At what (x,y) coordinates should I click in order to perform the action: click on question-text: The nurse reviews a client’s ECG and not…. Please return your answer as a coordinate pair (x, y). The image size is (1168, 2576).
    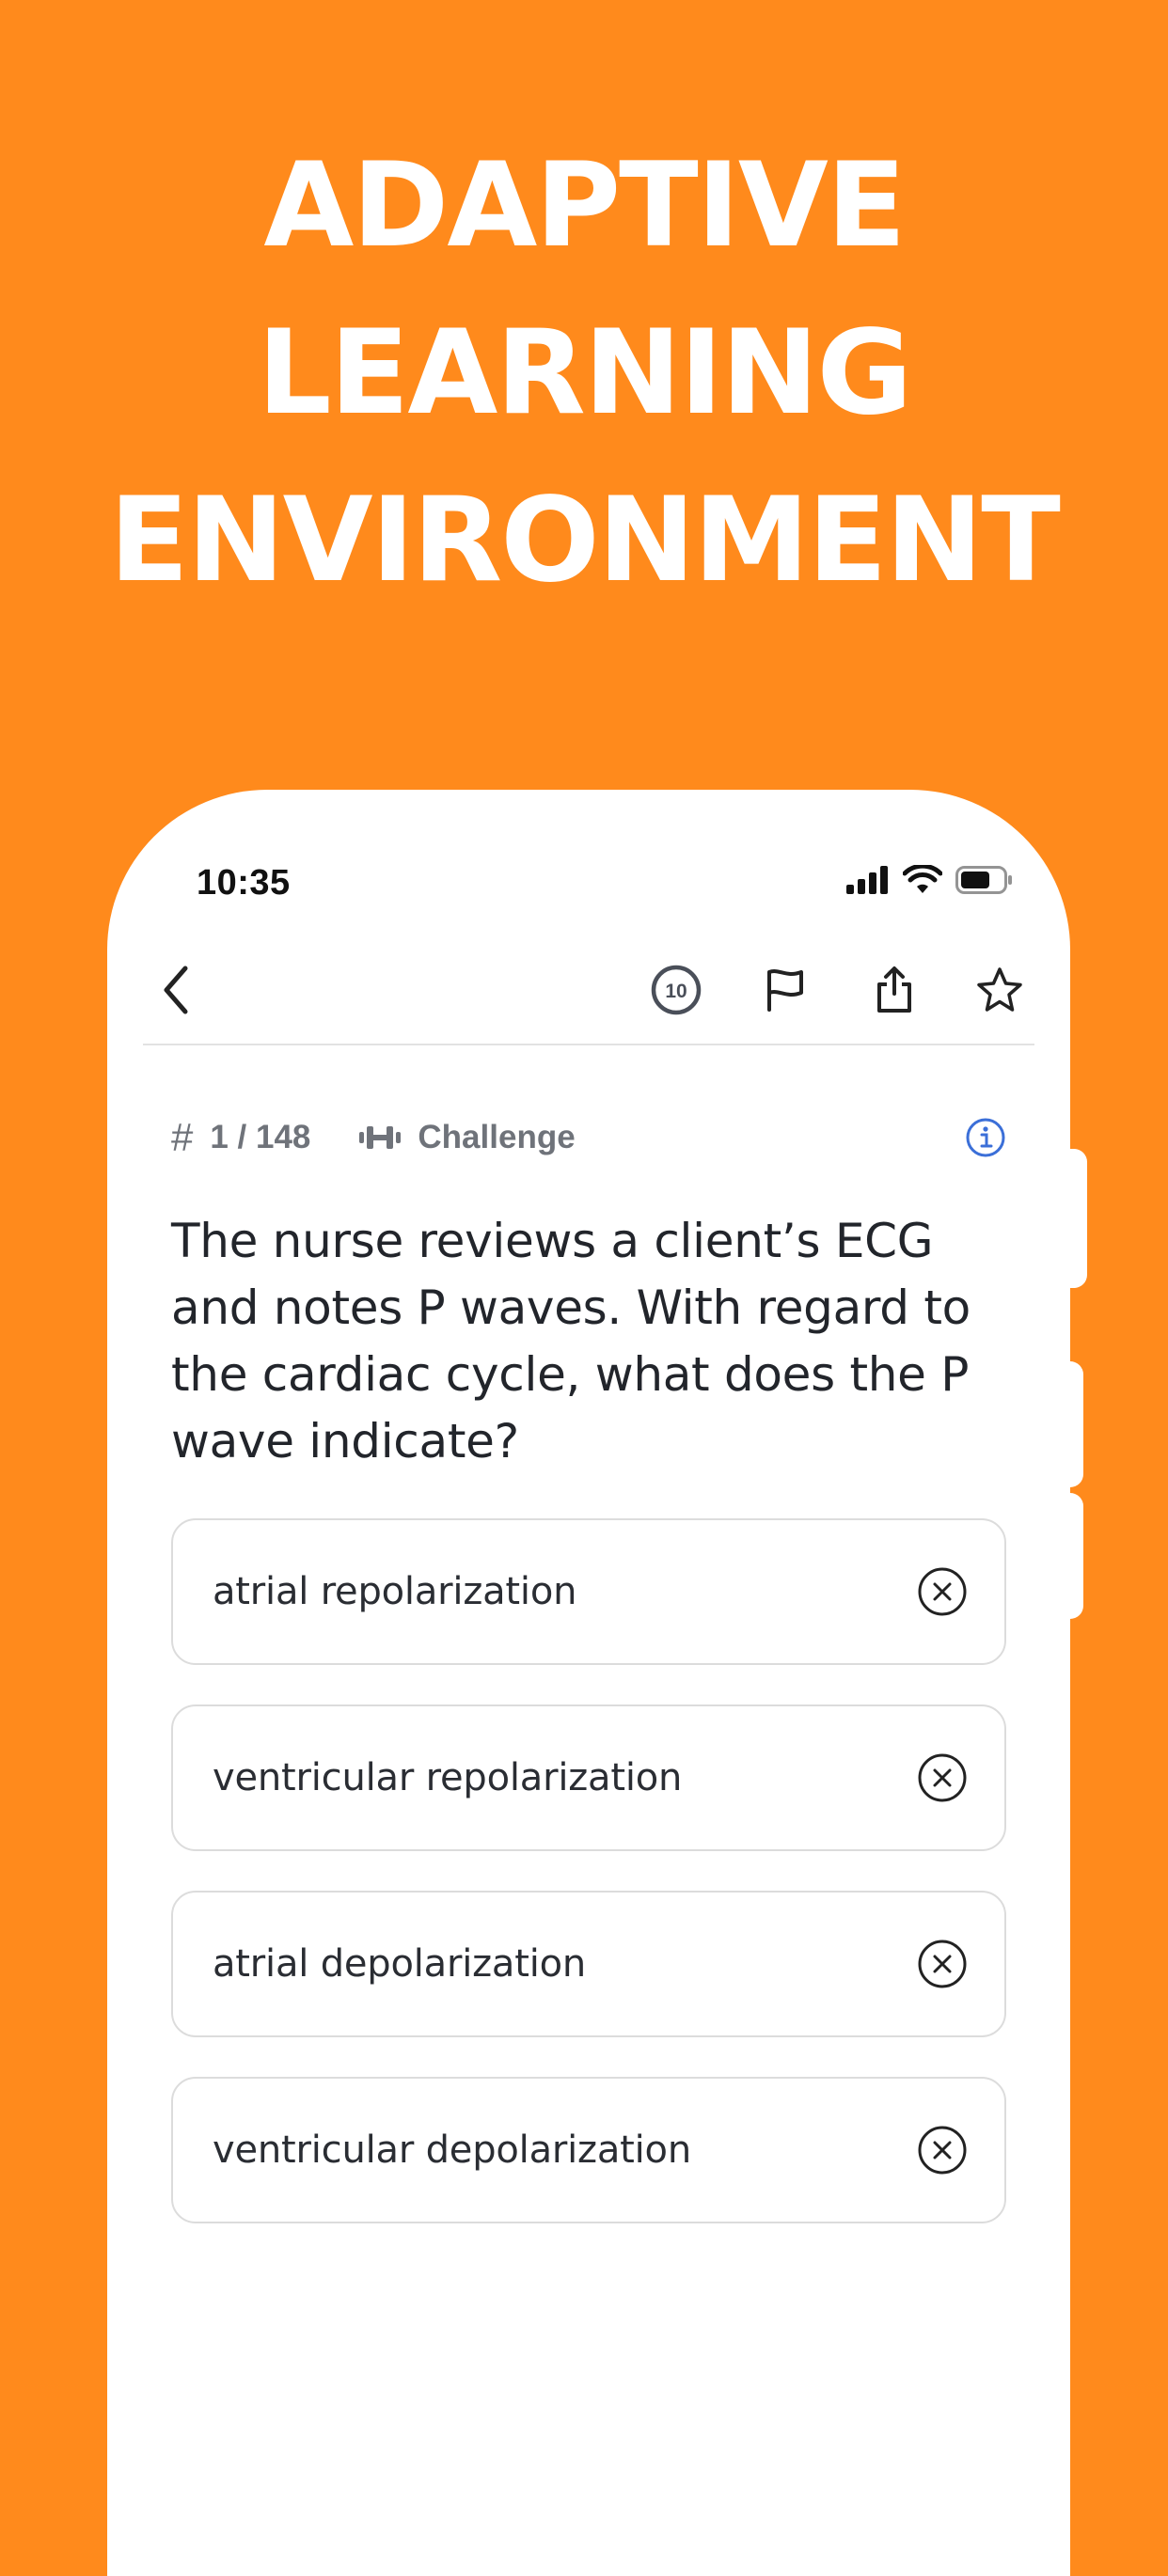
    Looking at the image, I should click on (571, 1341).